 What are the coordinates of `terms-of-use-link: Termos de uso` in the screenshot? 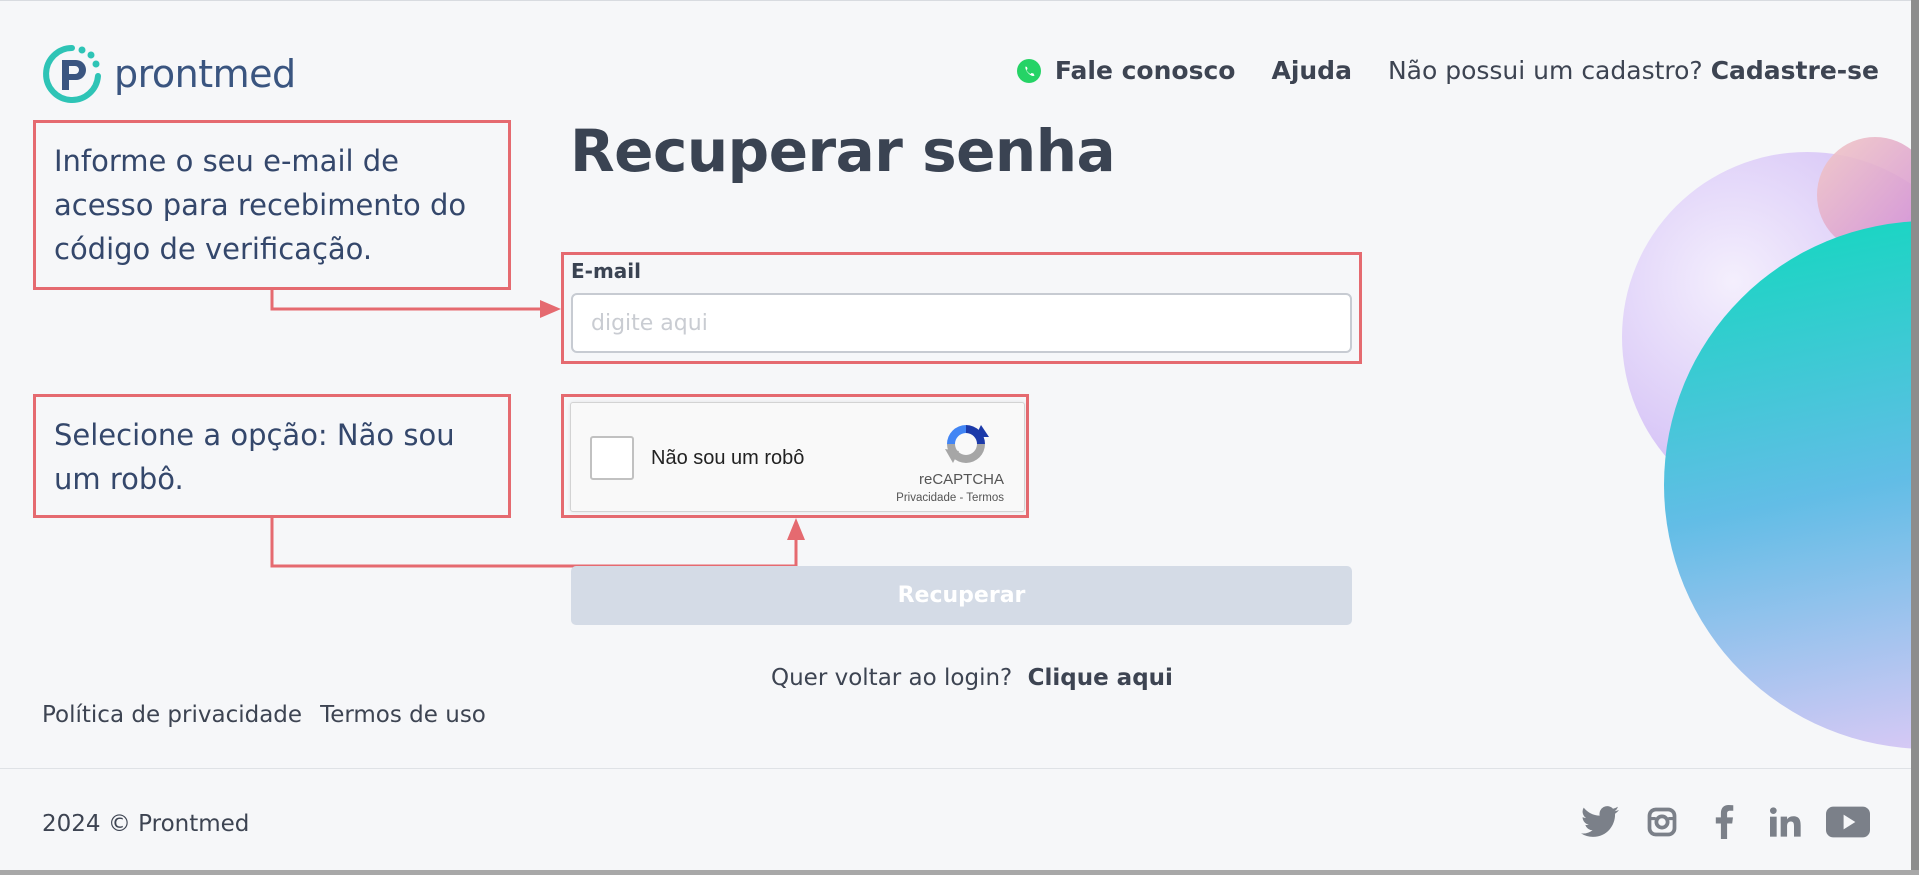 It's located at (403, 715).